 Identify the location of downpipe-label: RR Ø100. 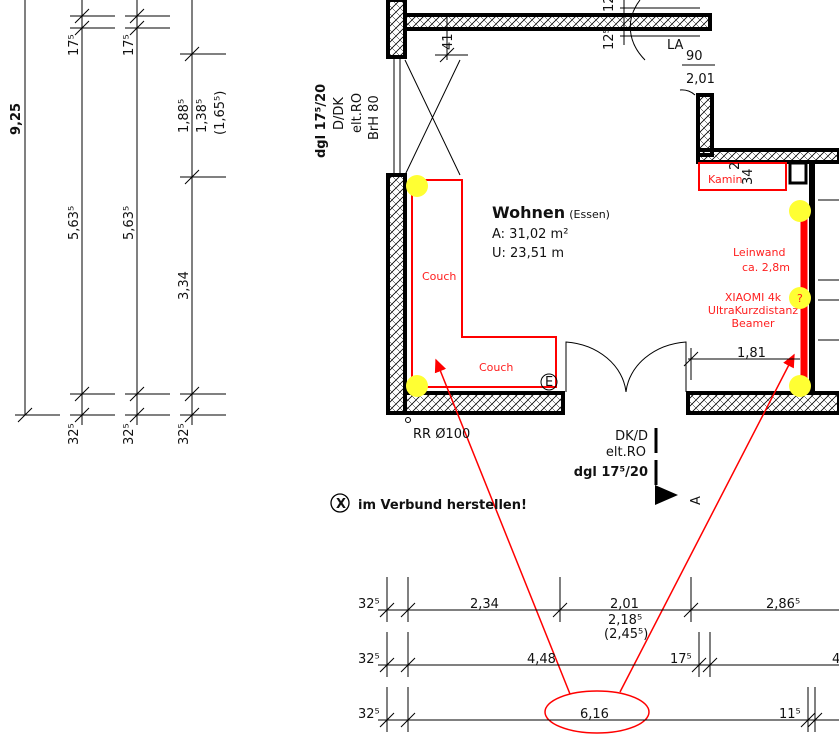
(441, 434).